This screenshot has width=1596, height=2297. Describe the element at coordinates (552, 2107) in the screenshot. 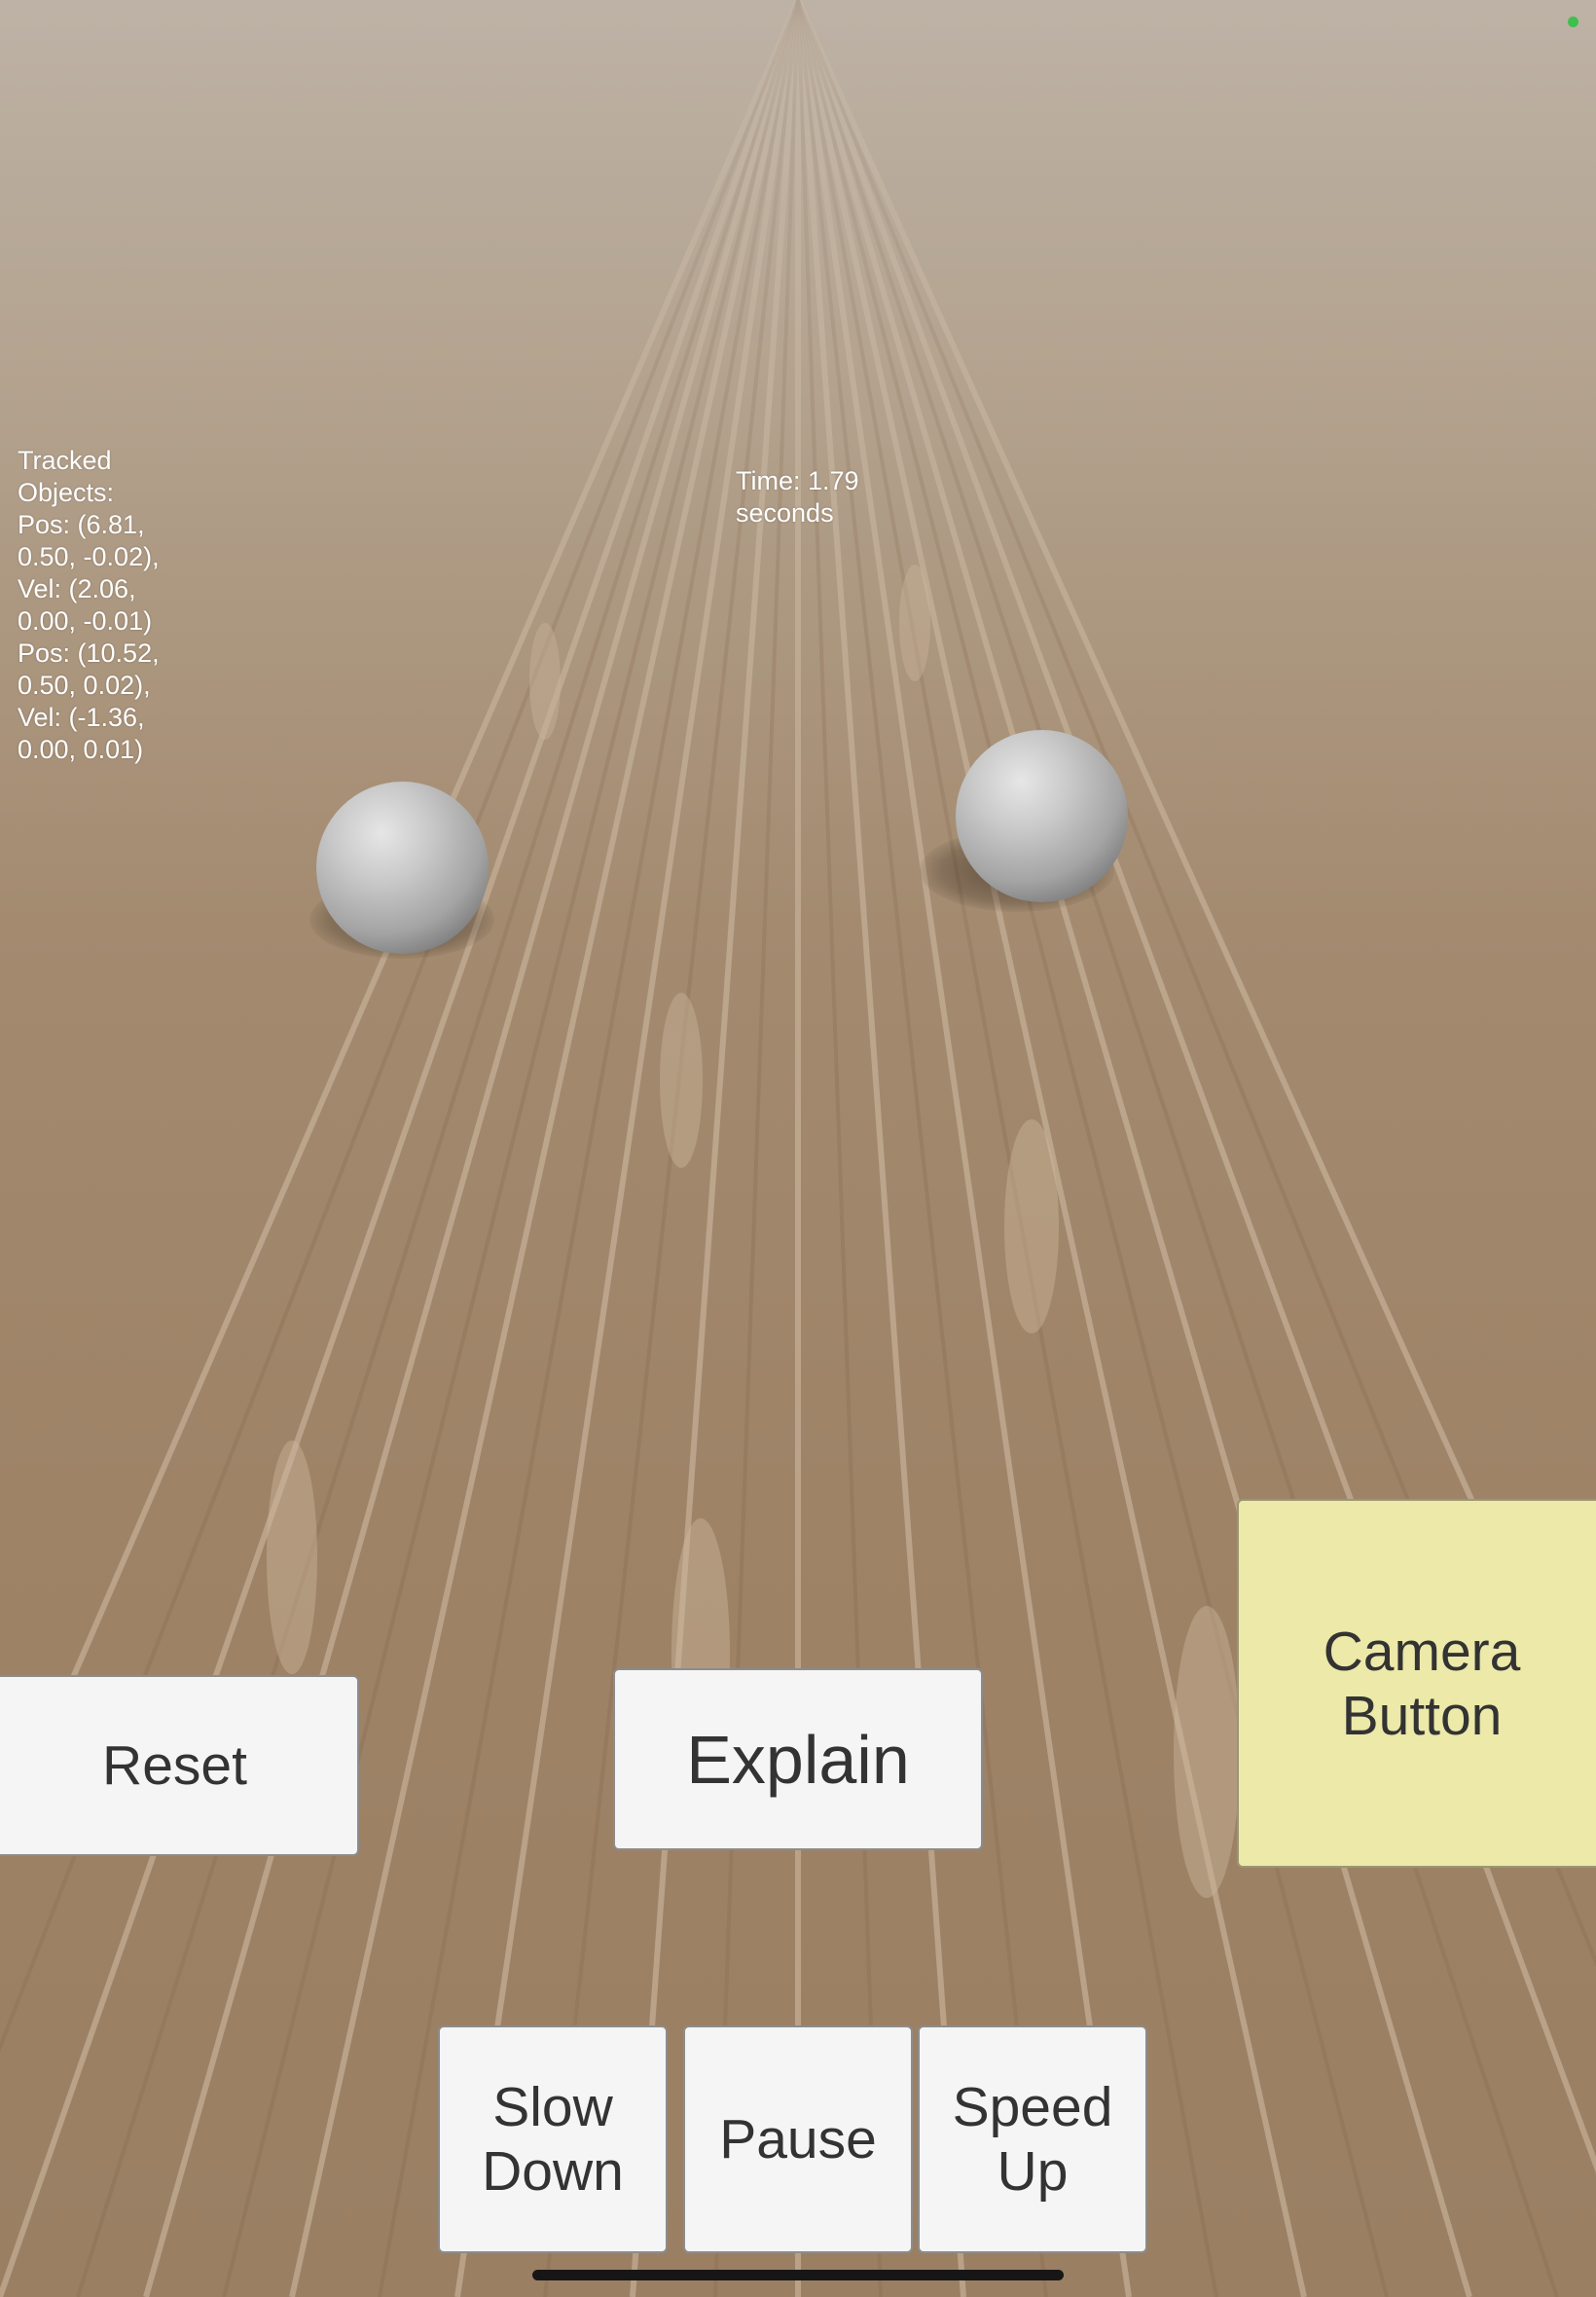

I see `slow-down-label-line1: Slow` at that location.